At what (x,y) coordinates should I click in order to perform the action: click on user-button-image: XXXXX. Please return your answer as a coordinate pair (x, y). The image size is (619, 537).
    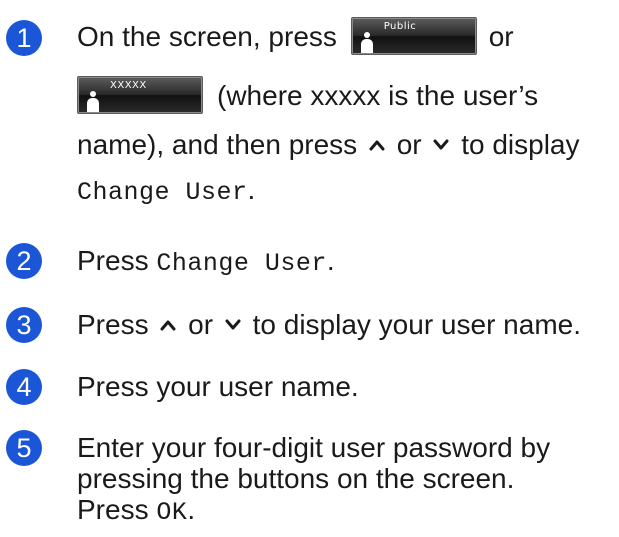
    Looking at the image, I should click on (140, 95).